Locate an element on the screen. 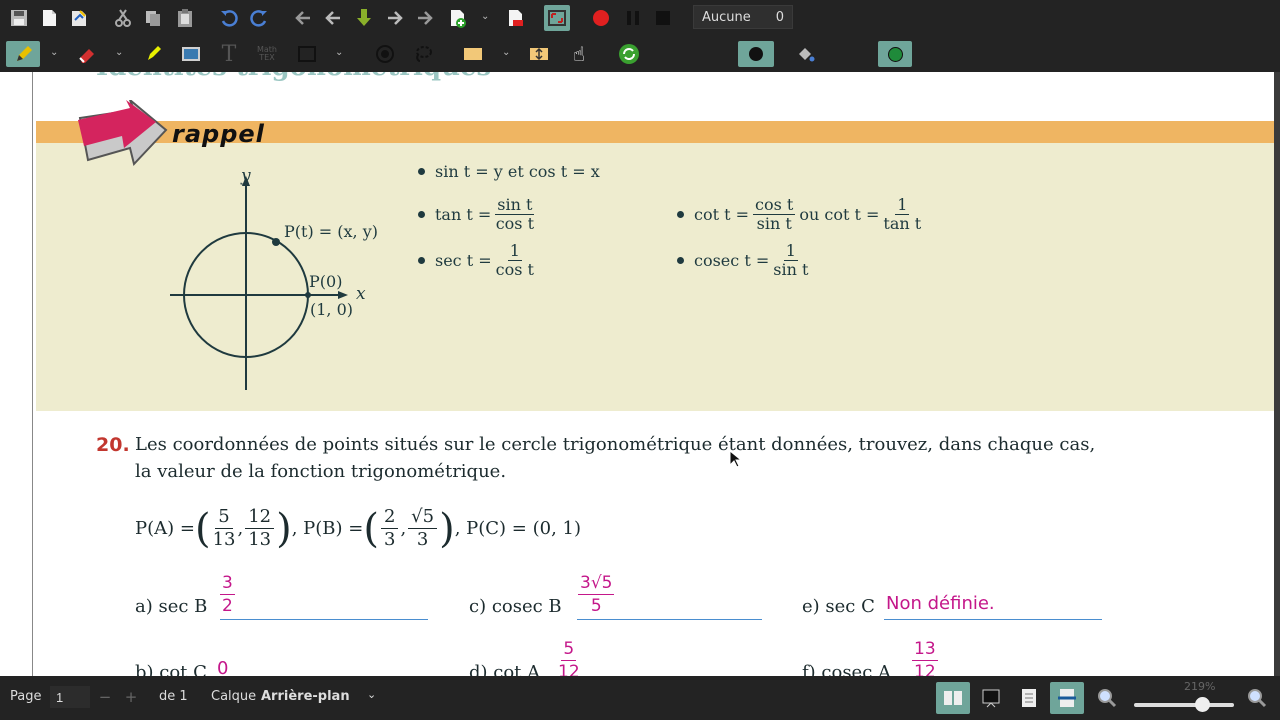  record-icon is located at coordinates (601, 18).